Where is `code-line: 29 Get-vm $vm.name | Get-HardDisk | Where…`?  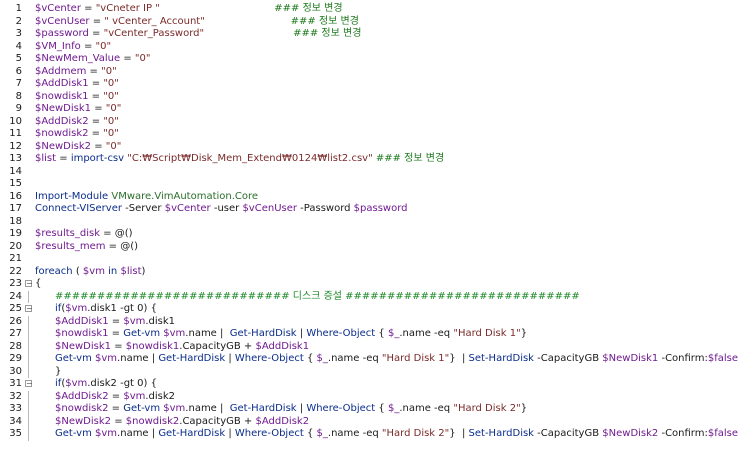 code-line: 29 Get-vm $vm.name | Get-HardDisk | Where… is located at coordinates (375, 359).